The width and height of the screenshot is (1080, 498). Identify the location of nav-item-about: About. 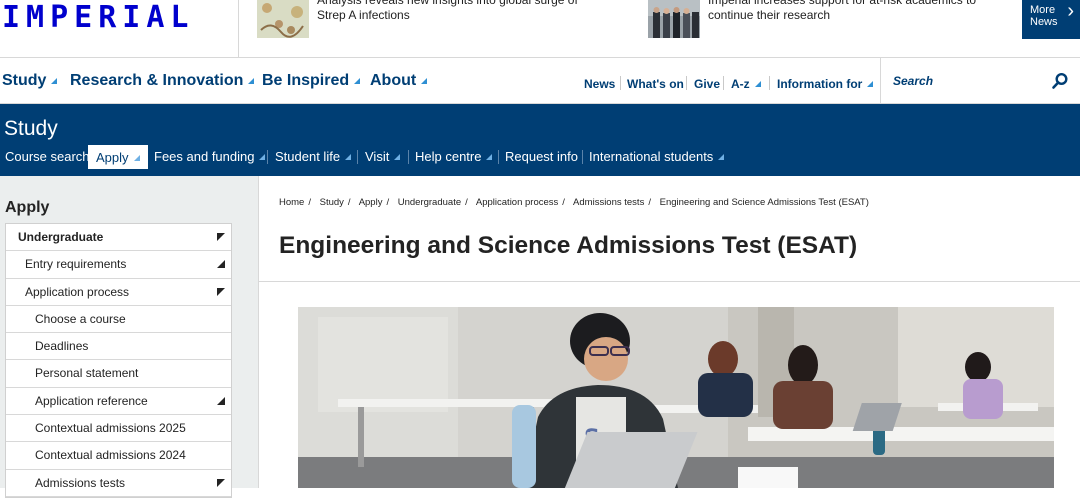
(399, 81).